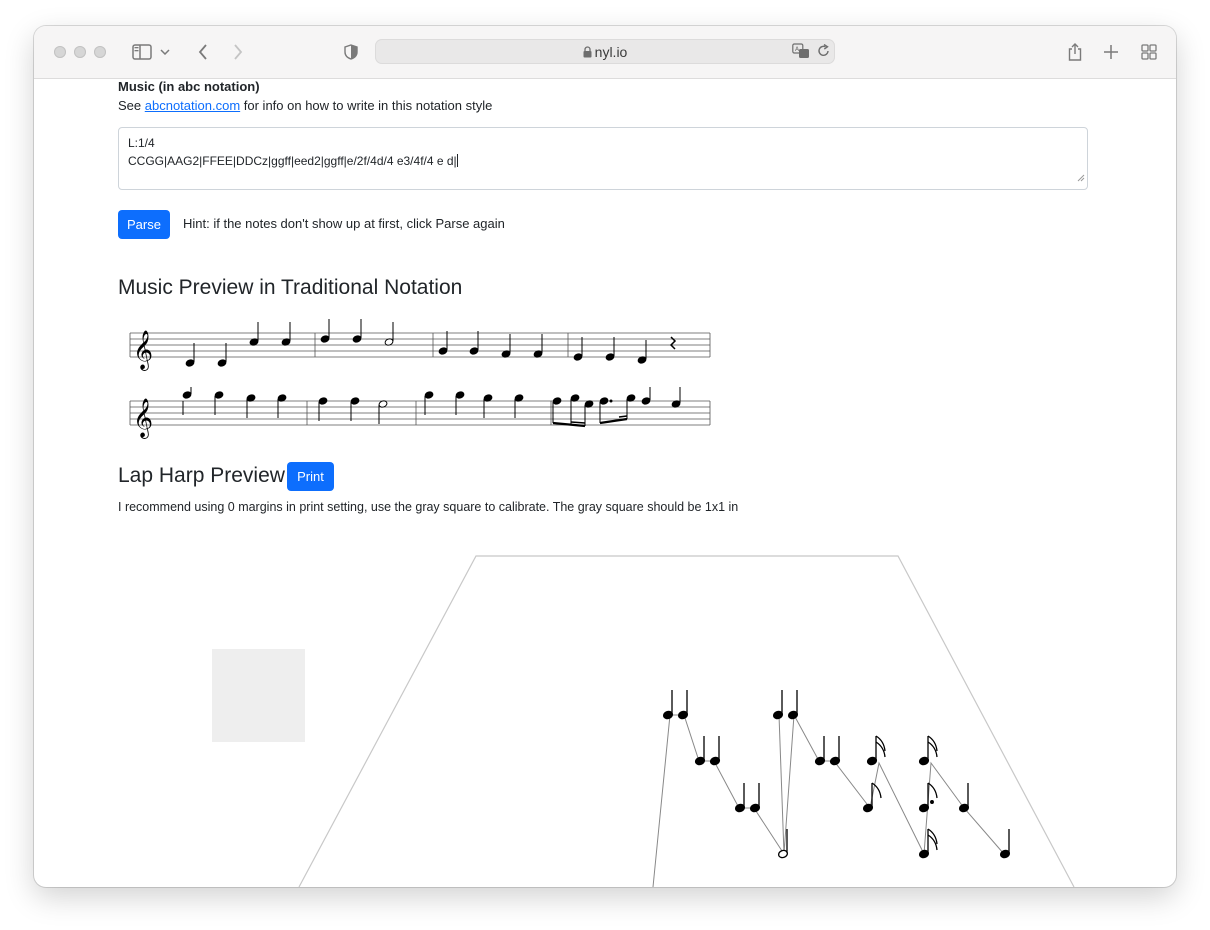  I want to click on address-bar: nyl.io A, so click(605, 51).